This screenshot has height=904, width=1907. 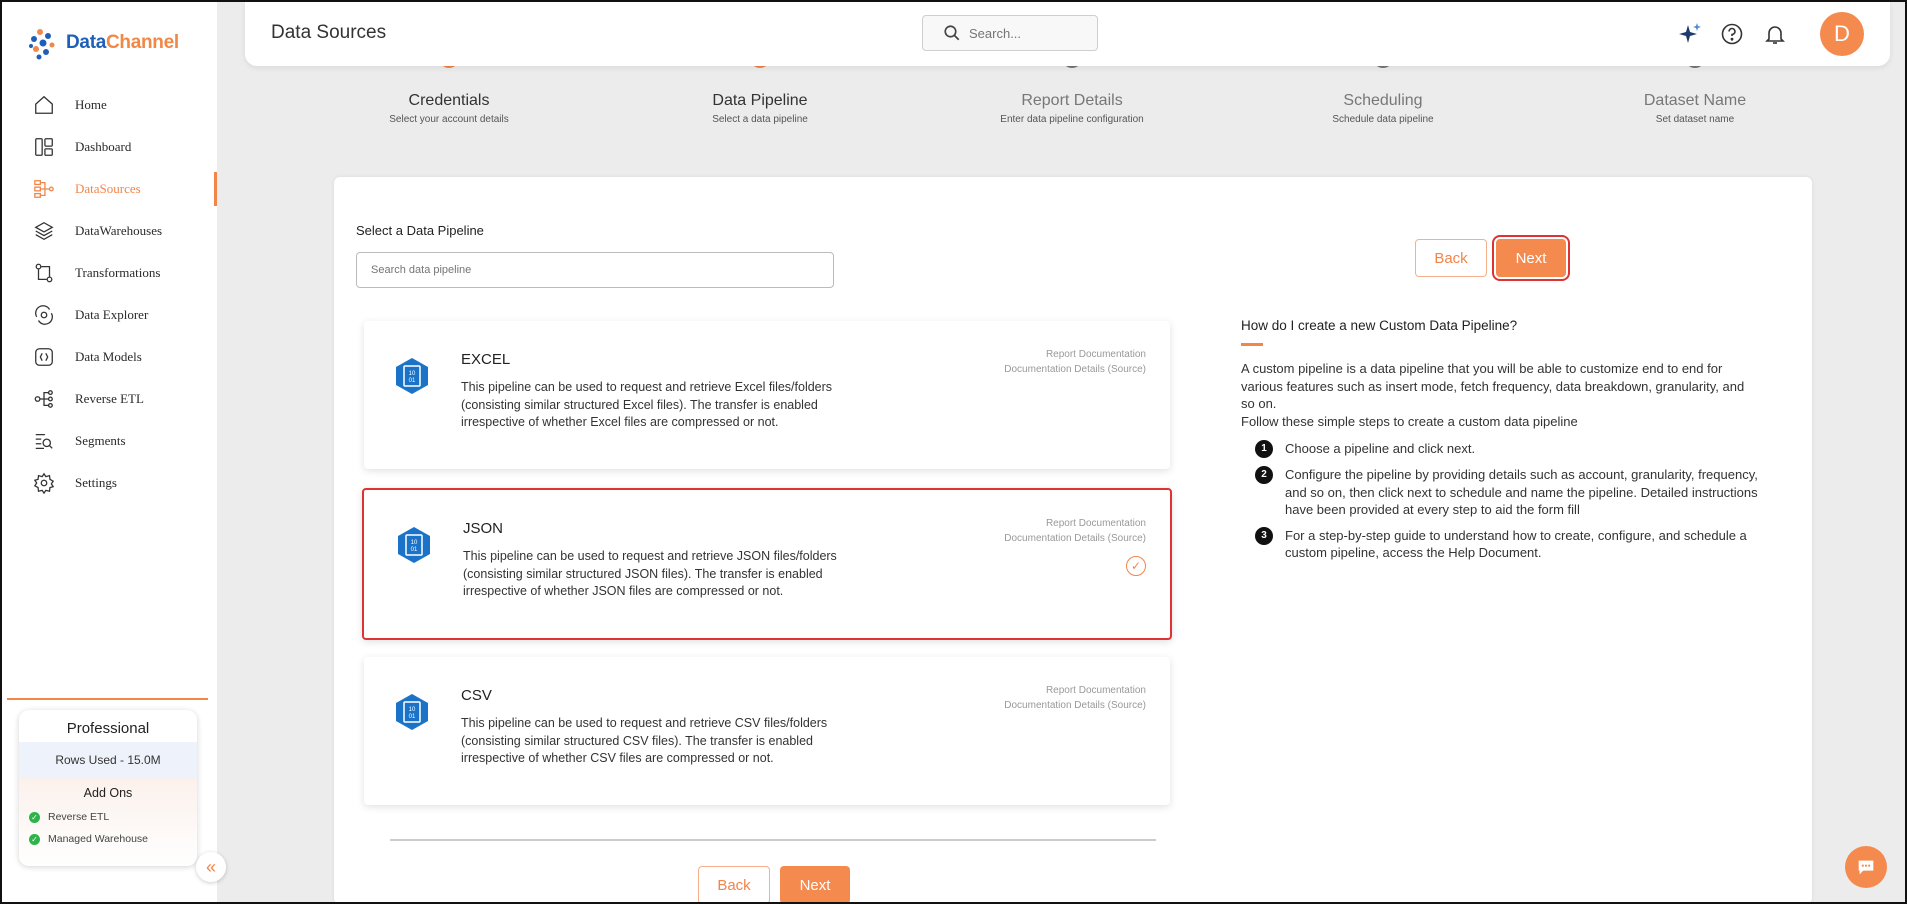 I want to click on sidebar-item-label: Dashboard, so click(x=103, y=146).